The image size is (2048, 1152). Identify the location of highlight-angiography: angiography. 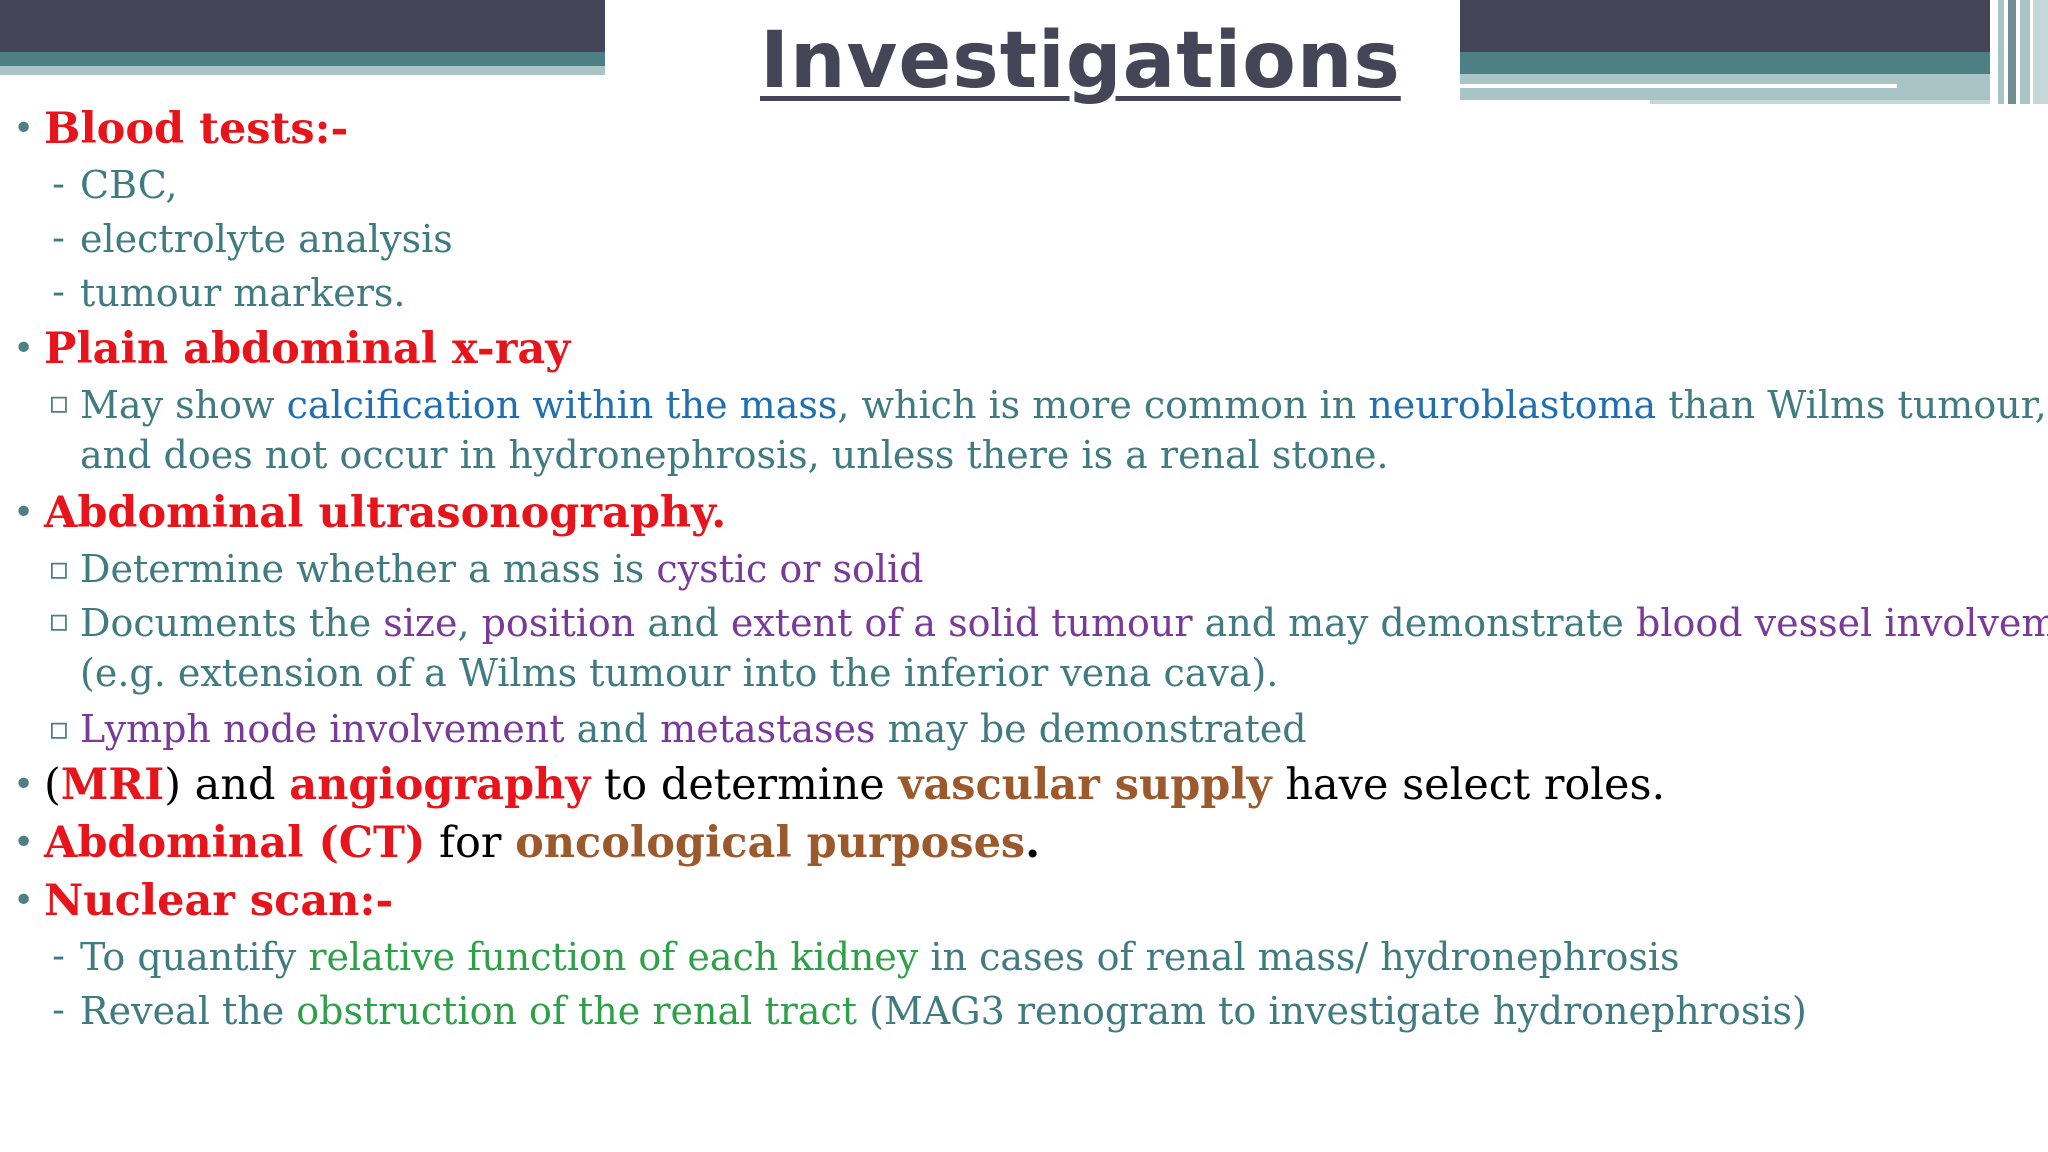
(440, 785).